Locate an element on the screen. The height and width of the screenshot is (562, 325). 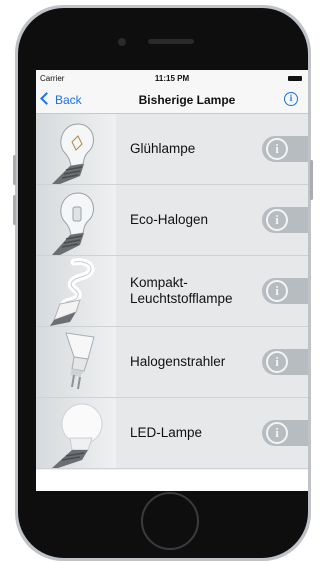
home-button is located at coordinates (170, 521).